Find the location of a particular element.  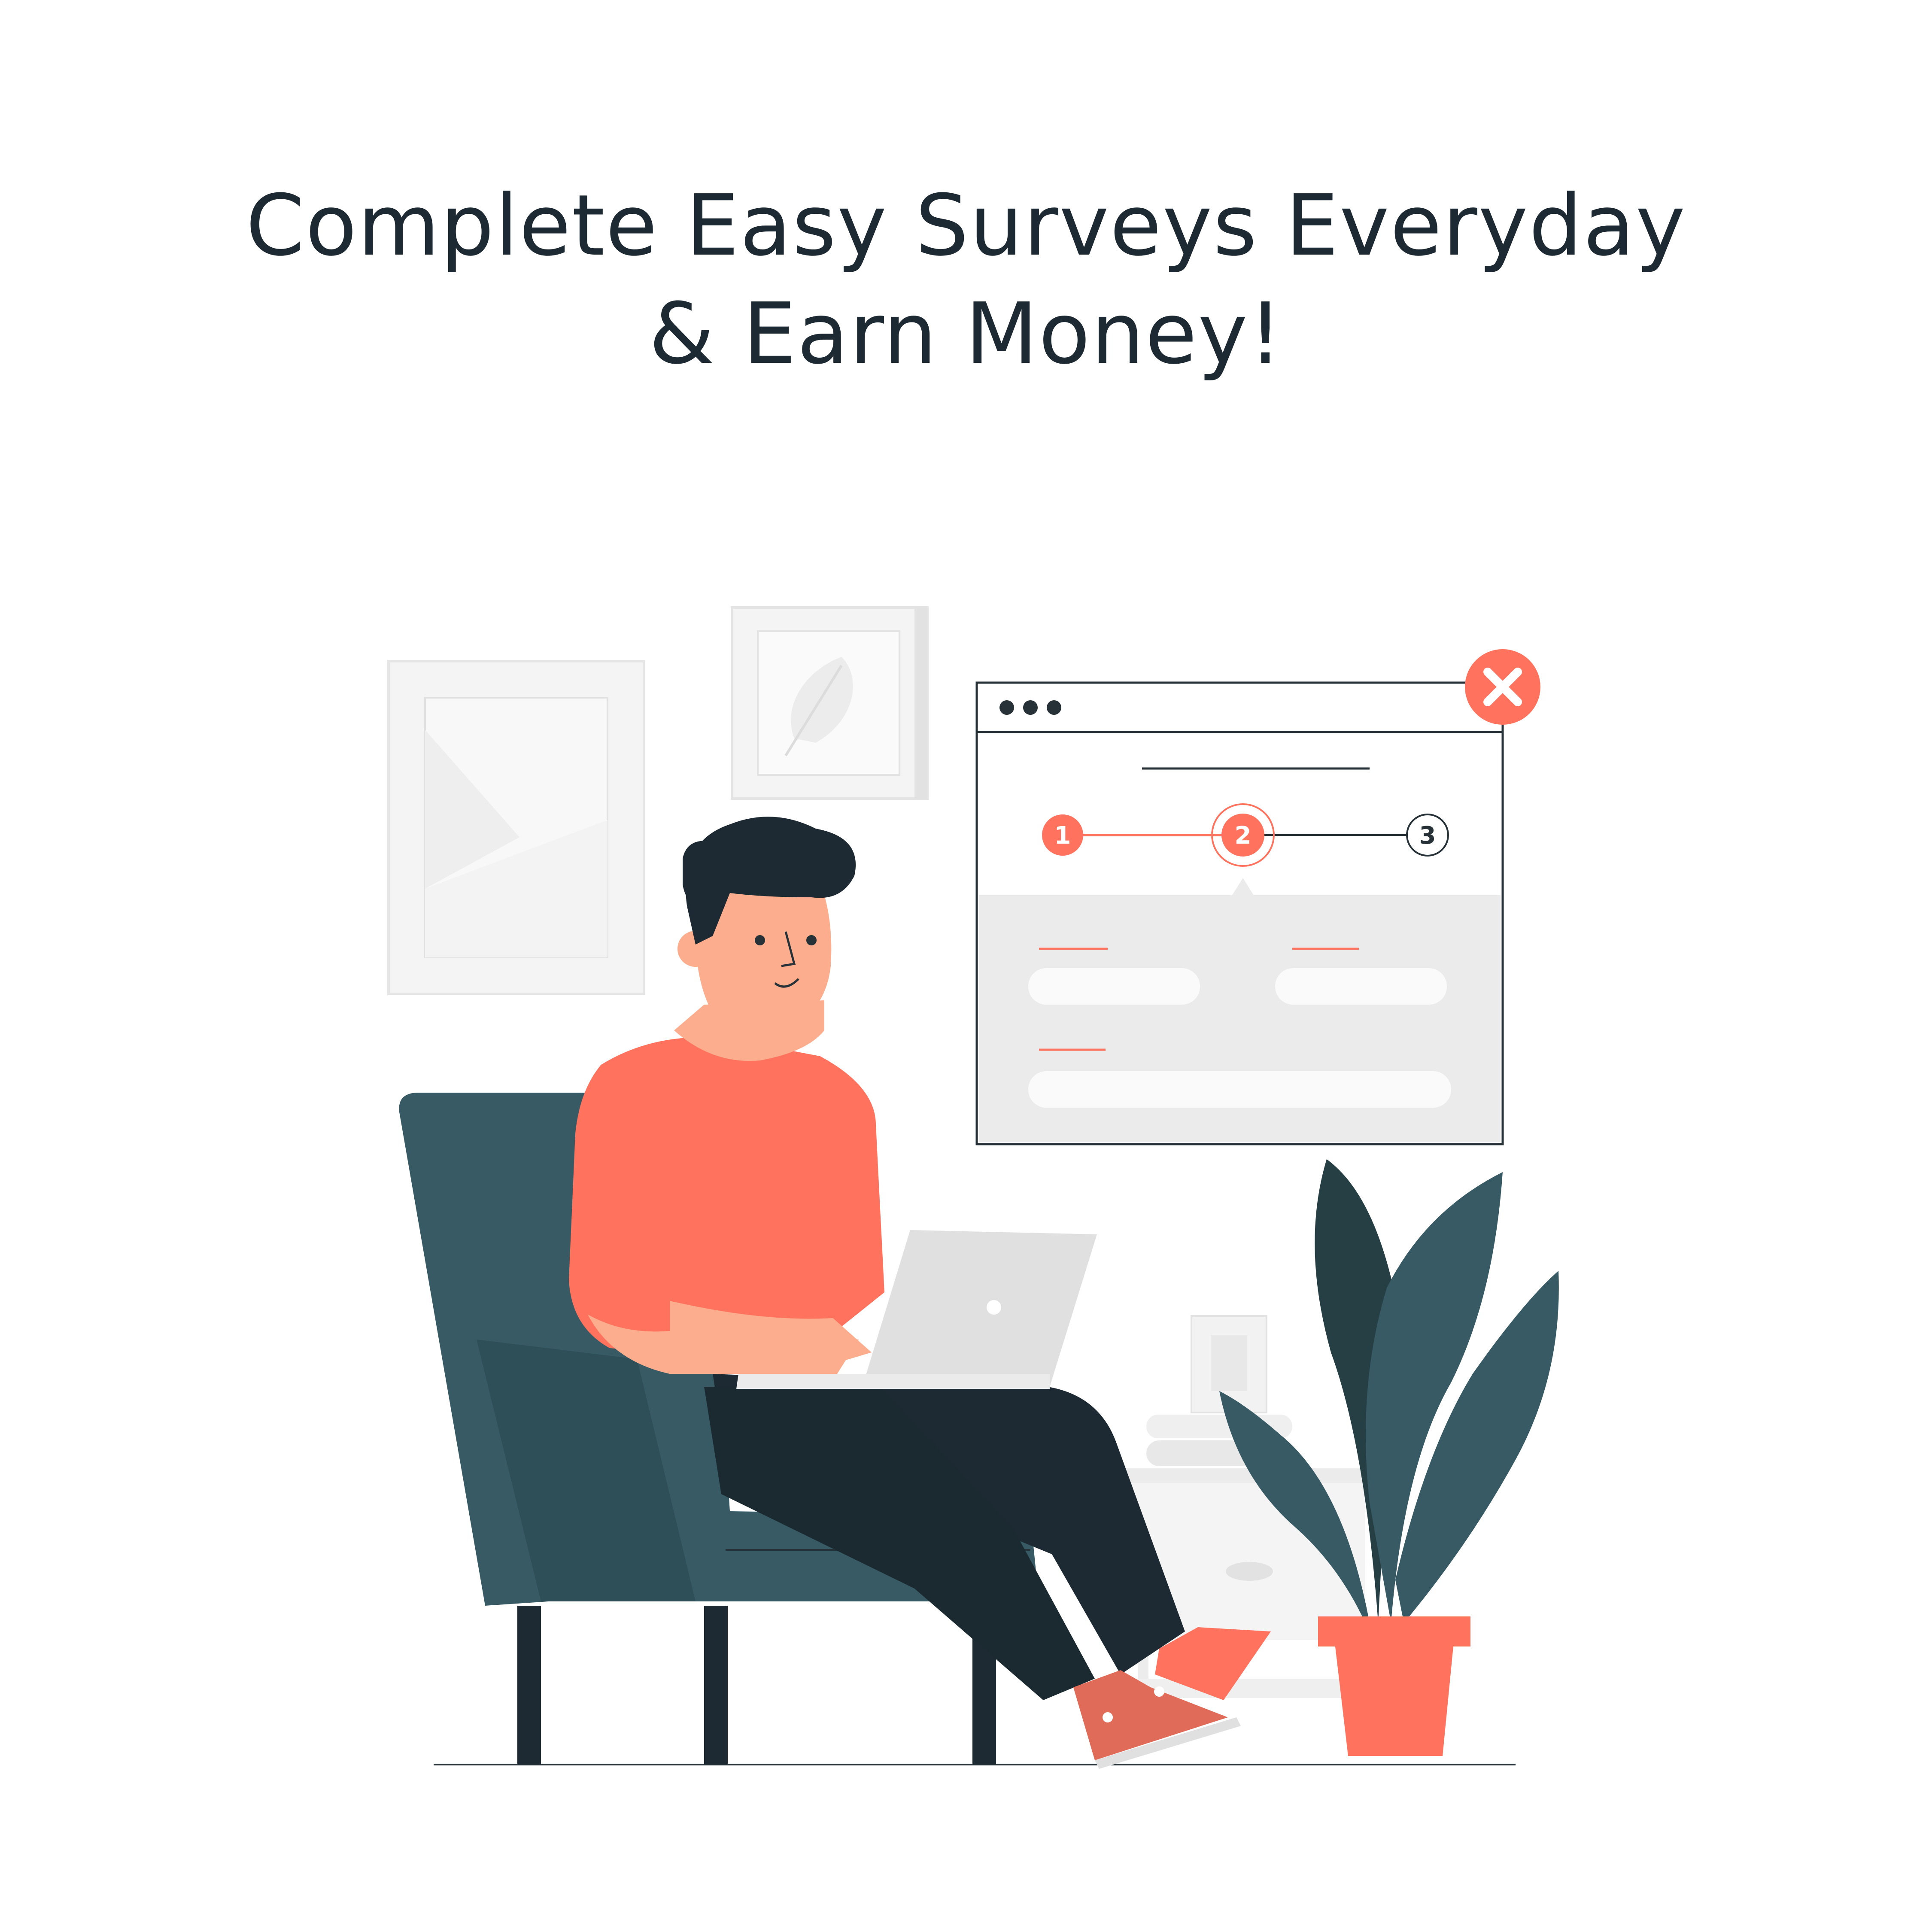

svg-text: 2 is located at coordinates (1243, 836).